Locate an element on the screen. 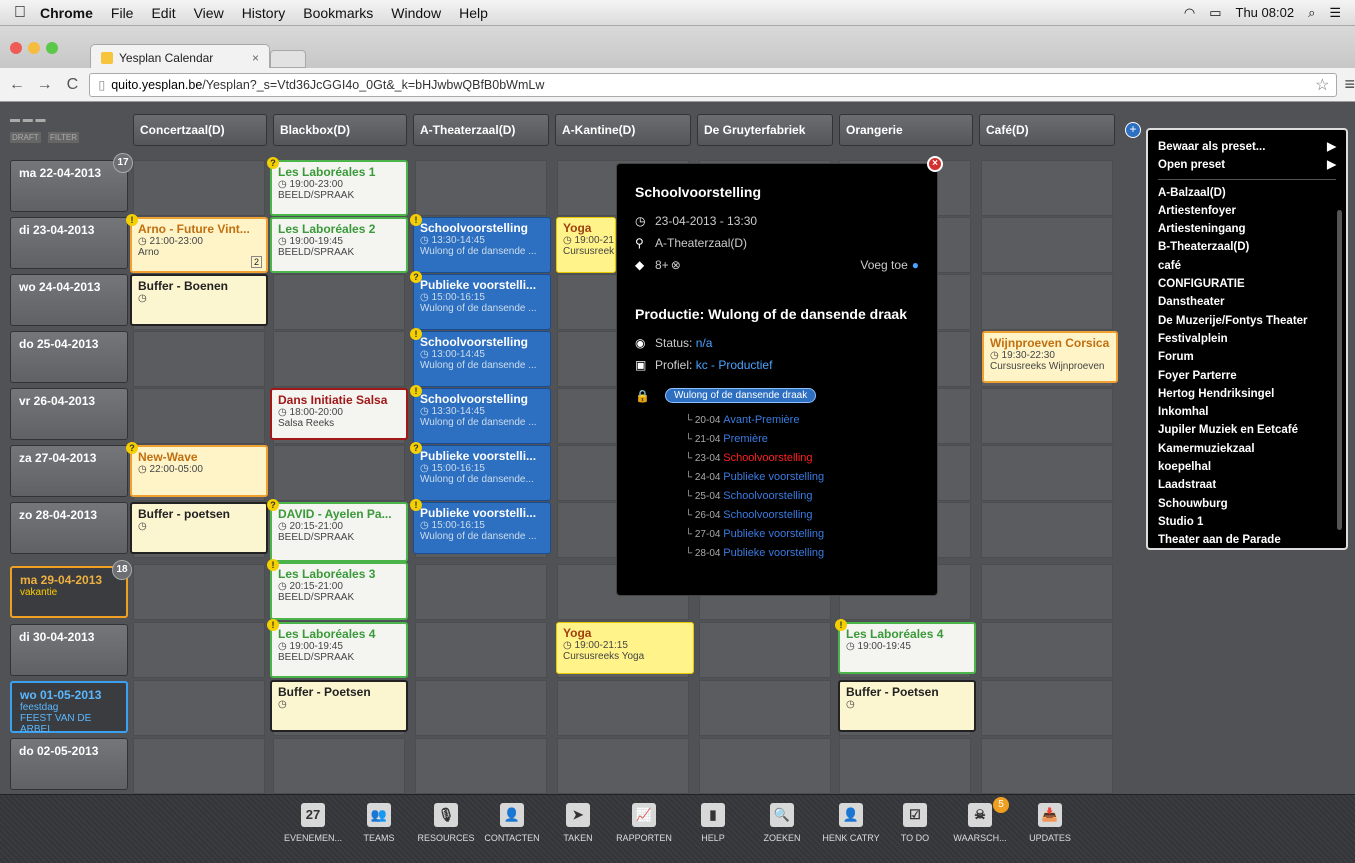 Image resolution: width=1355 pixels, height=863 pixels. event-card: Buffer - poetsen ◷ is located at coordinates (199, 528).